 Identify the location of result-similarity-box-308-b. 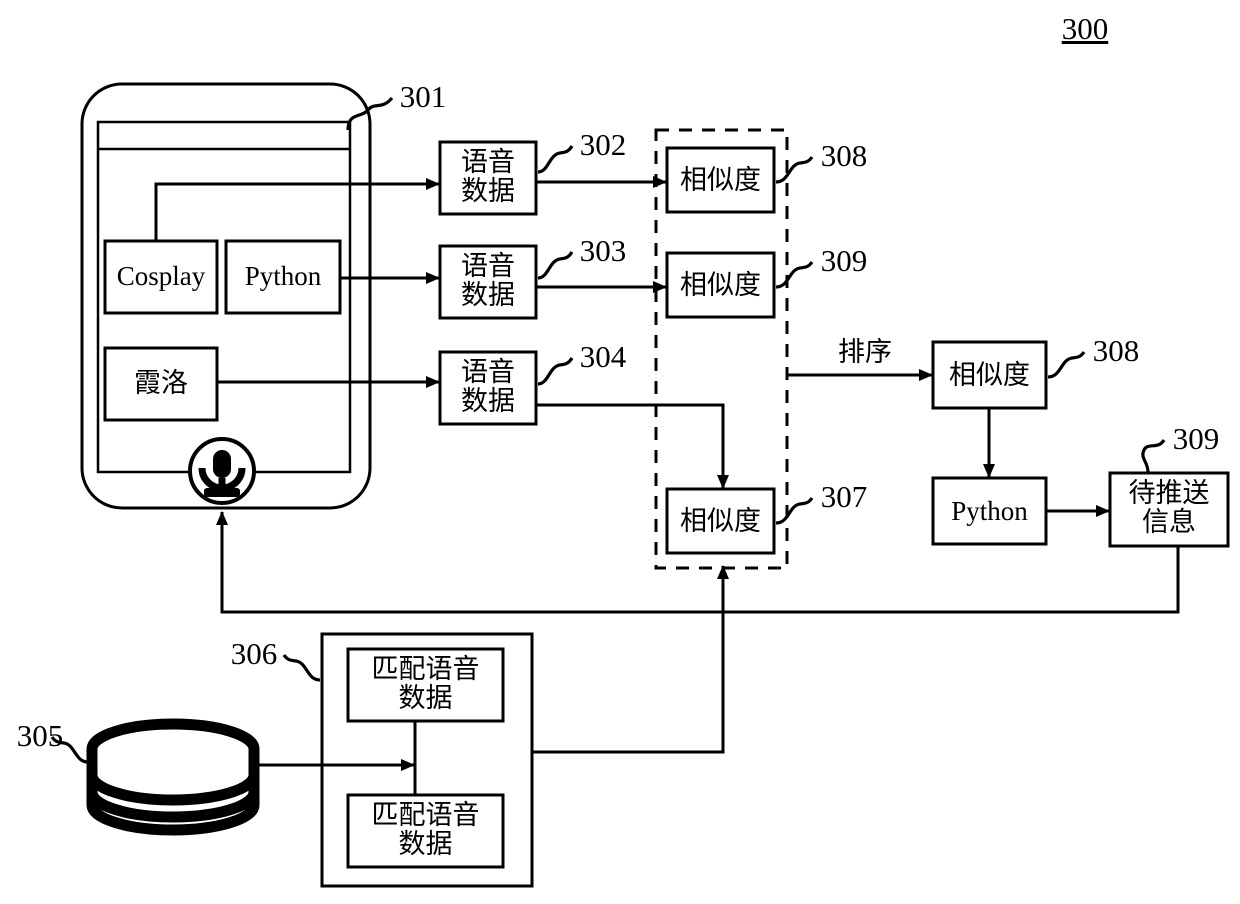
(989, 375).